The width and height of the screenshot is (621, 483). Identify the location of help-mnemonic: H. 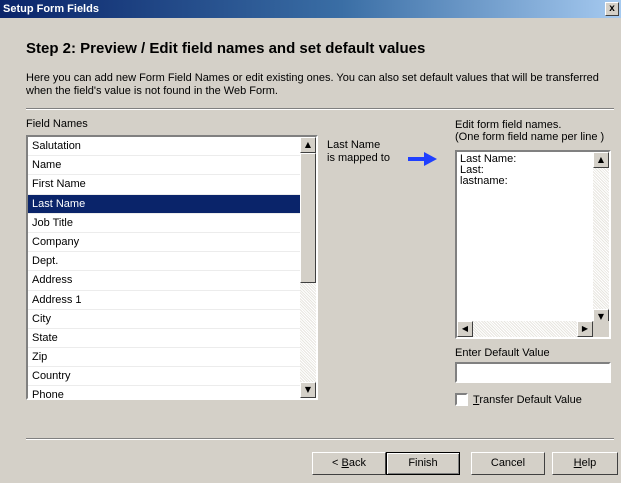
(577, 463).